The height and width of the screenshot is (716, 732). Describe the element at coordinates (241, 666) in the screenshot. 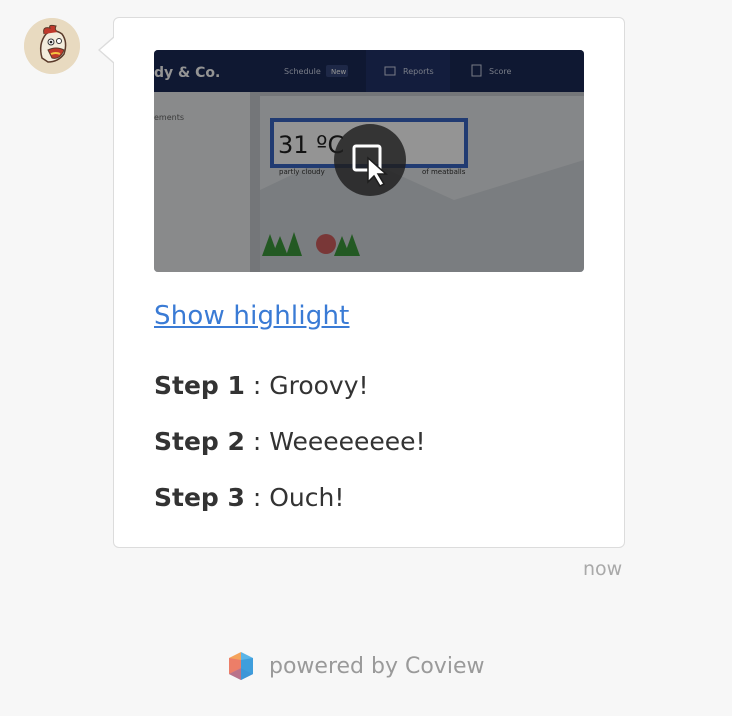

I see `coview-logo-icon` at that location.